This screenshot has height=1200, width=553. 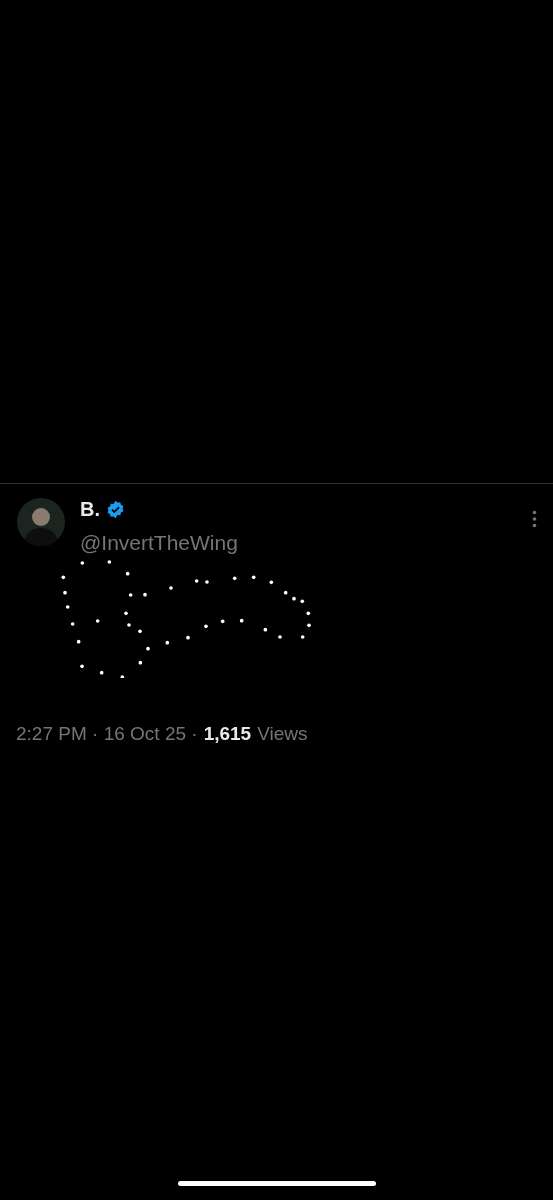 I want to click on timestamp: 2:27 PM · 16 Oct 25 ·, so click(x=107, y=734).